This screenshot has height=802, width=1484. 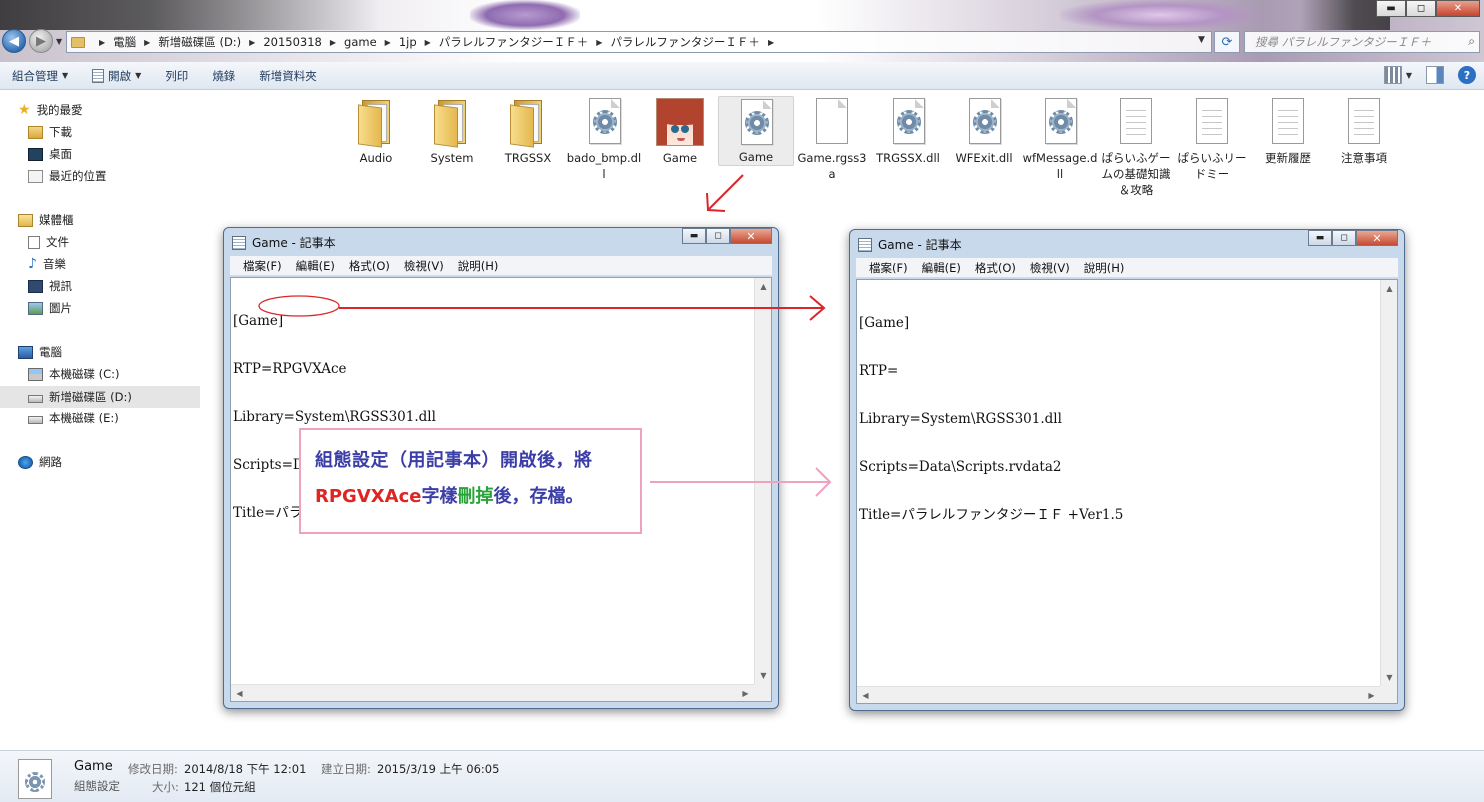 I want to click on sidebar-item-drive-e: 本機磁碟 (E:), so click(x=73, y=418).